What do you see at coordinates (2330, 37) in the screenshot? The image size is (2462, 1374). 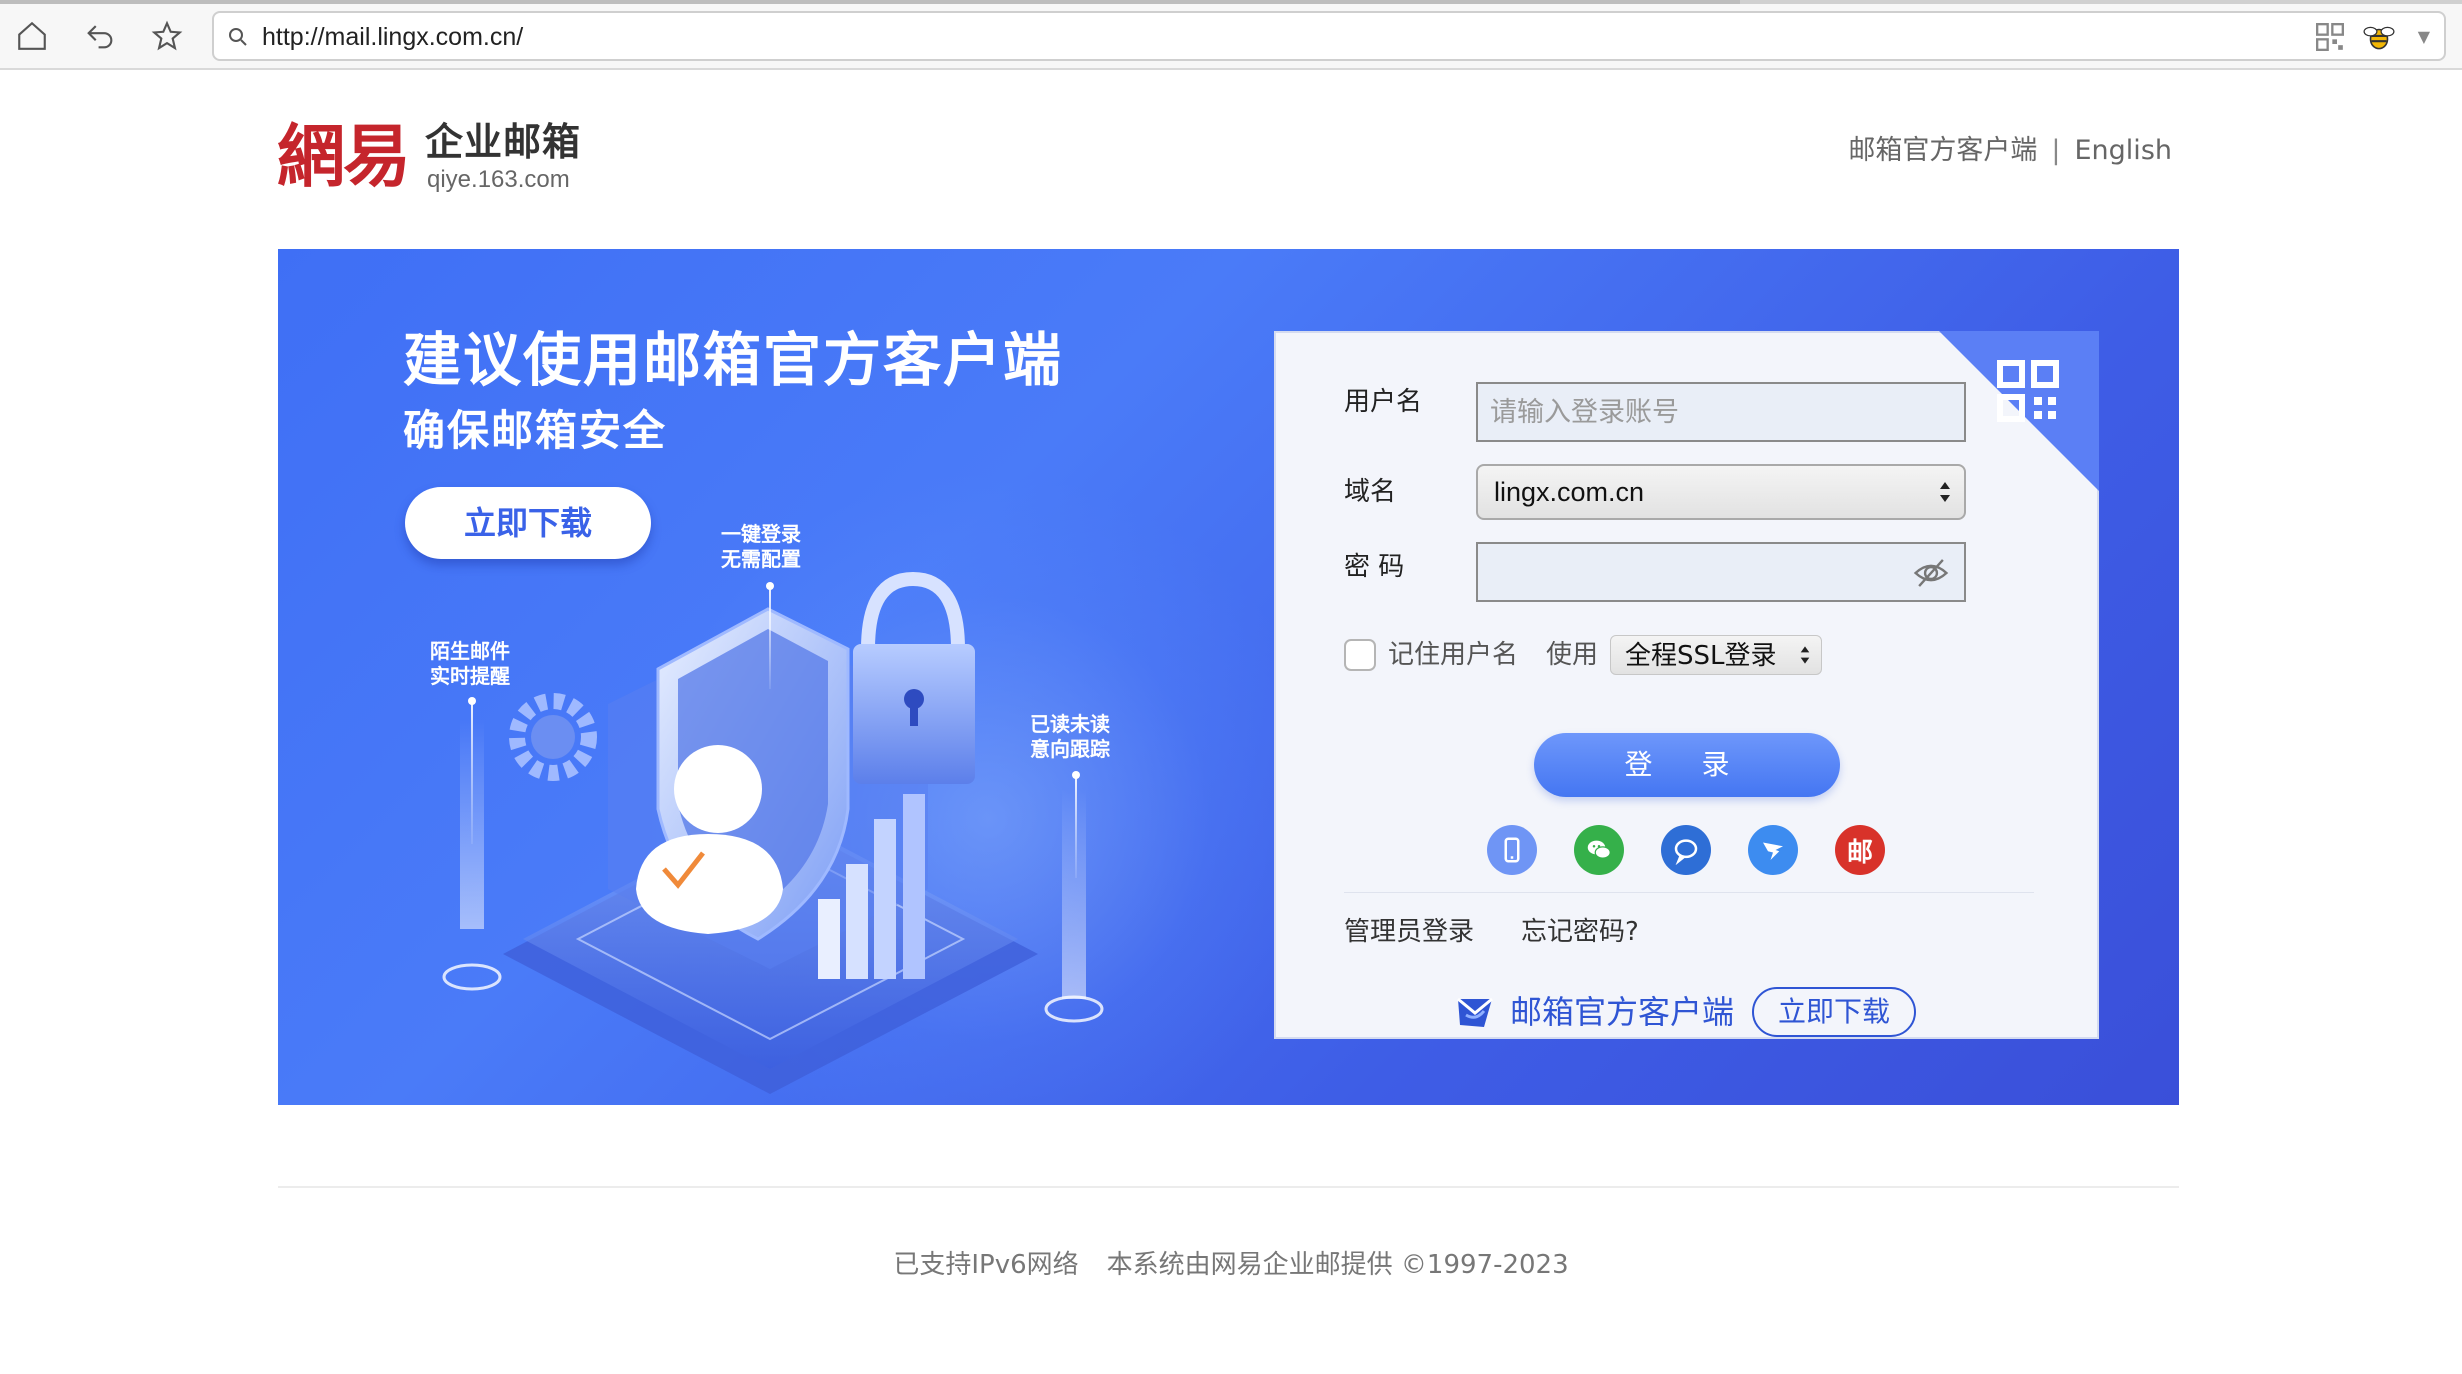 I see `qr-code-icon` at bounding box center [2330, 37].